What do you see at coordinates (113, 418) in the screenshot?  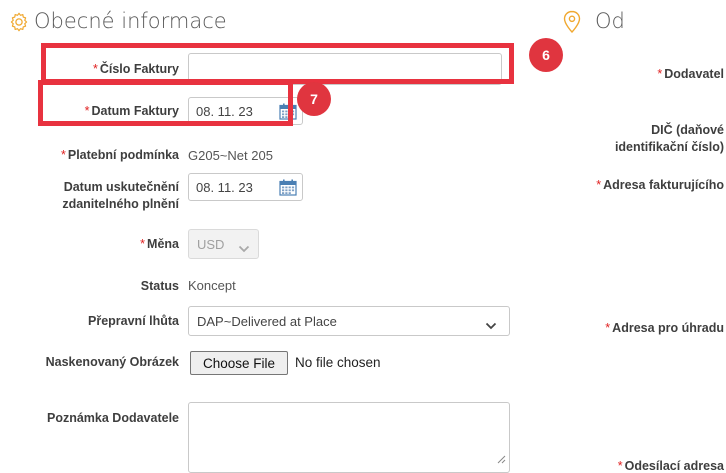 I see `supplier-note-label: Poznámka Dodavatele` at bounding box center [113, 418].